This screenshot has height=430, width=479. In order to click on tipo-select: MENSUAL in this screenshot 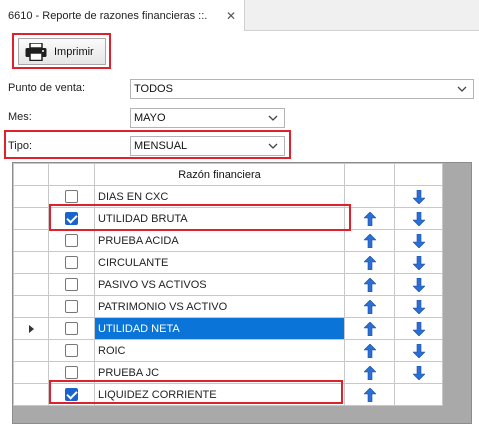, I will do `click(207, 146)`.